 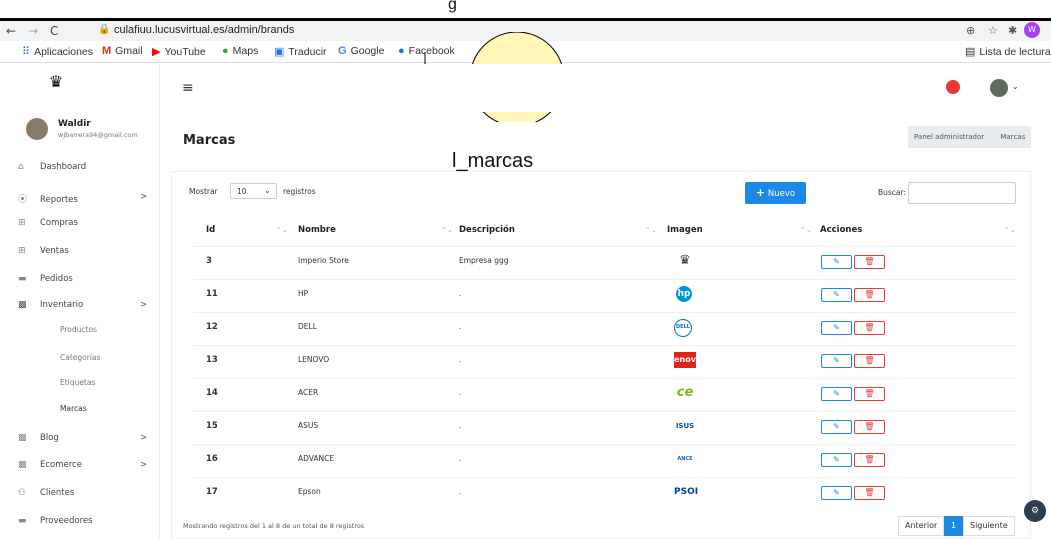 What do you see at coordinates (48, 223) in the screenshot?
I see `sidebar-item-compras: ⊞ Compras` at bounding box center [48, 223].